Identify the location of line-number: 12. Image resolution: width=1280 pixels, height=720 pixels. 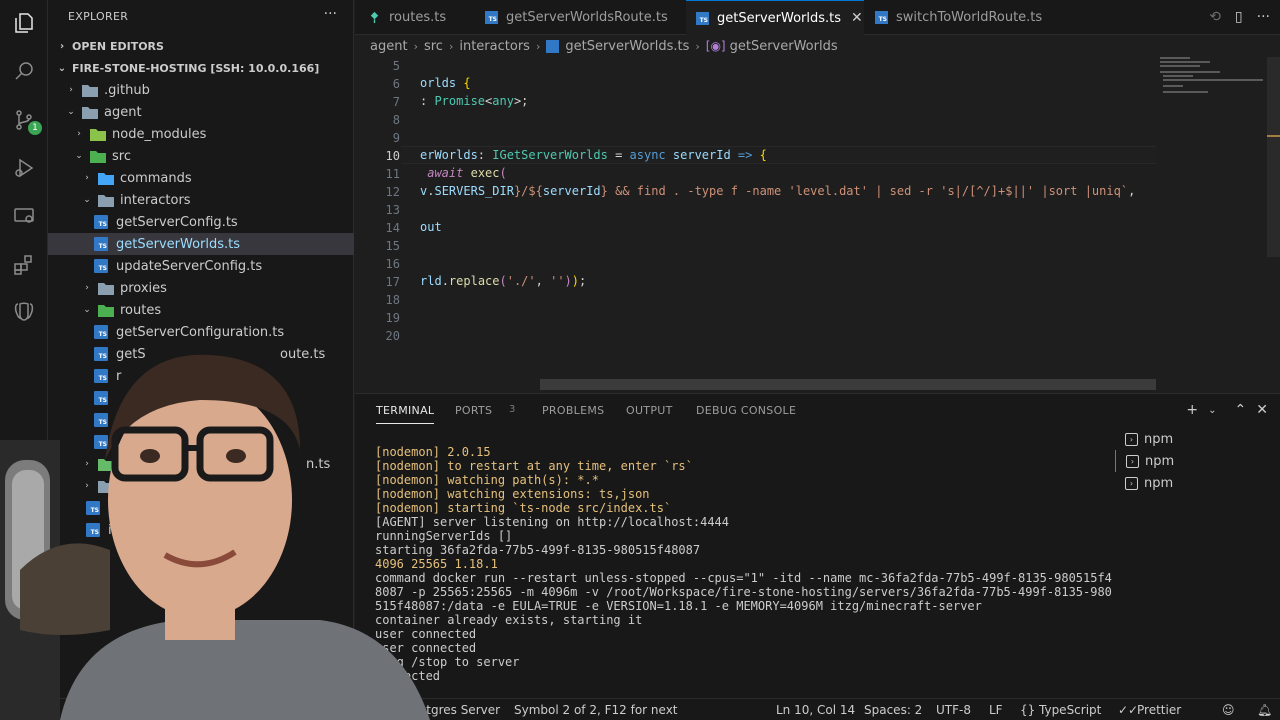
(392, 192).